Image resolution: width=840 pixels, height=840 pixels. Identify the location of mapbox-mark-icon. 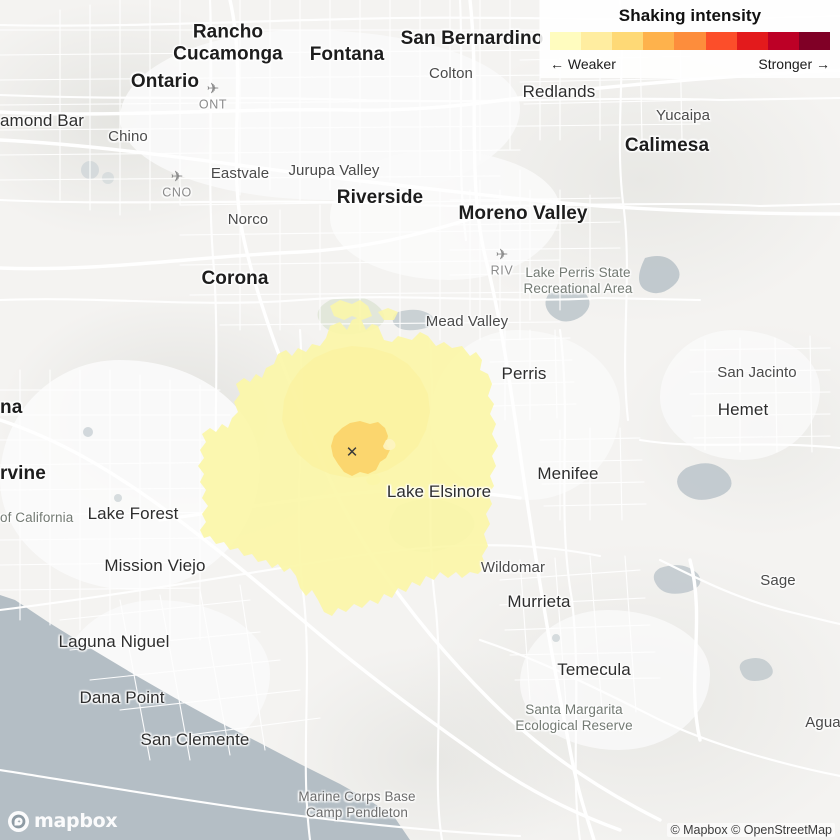
(18, 821).